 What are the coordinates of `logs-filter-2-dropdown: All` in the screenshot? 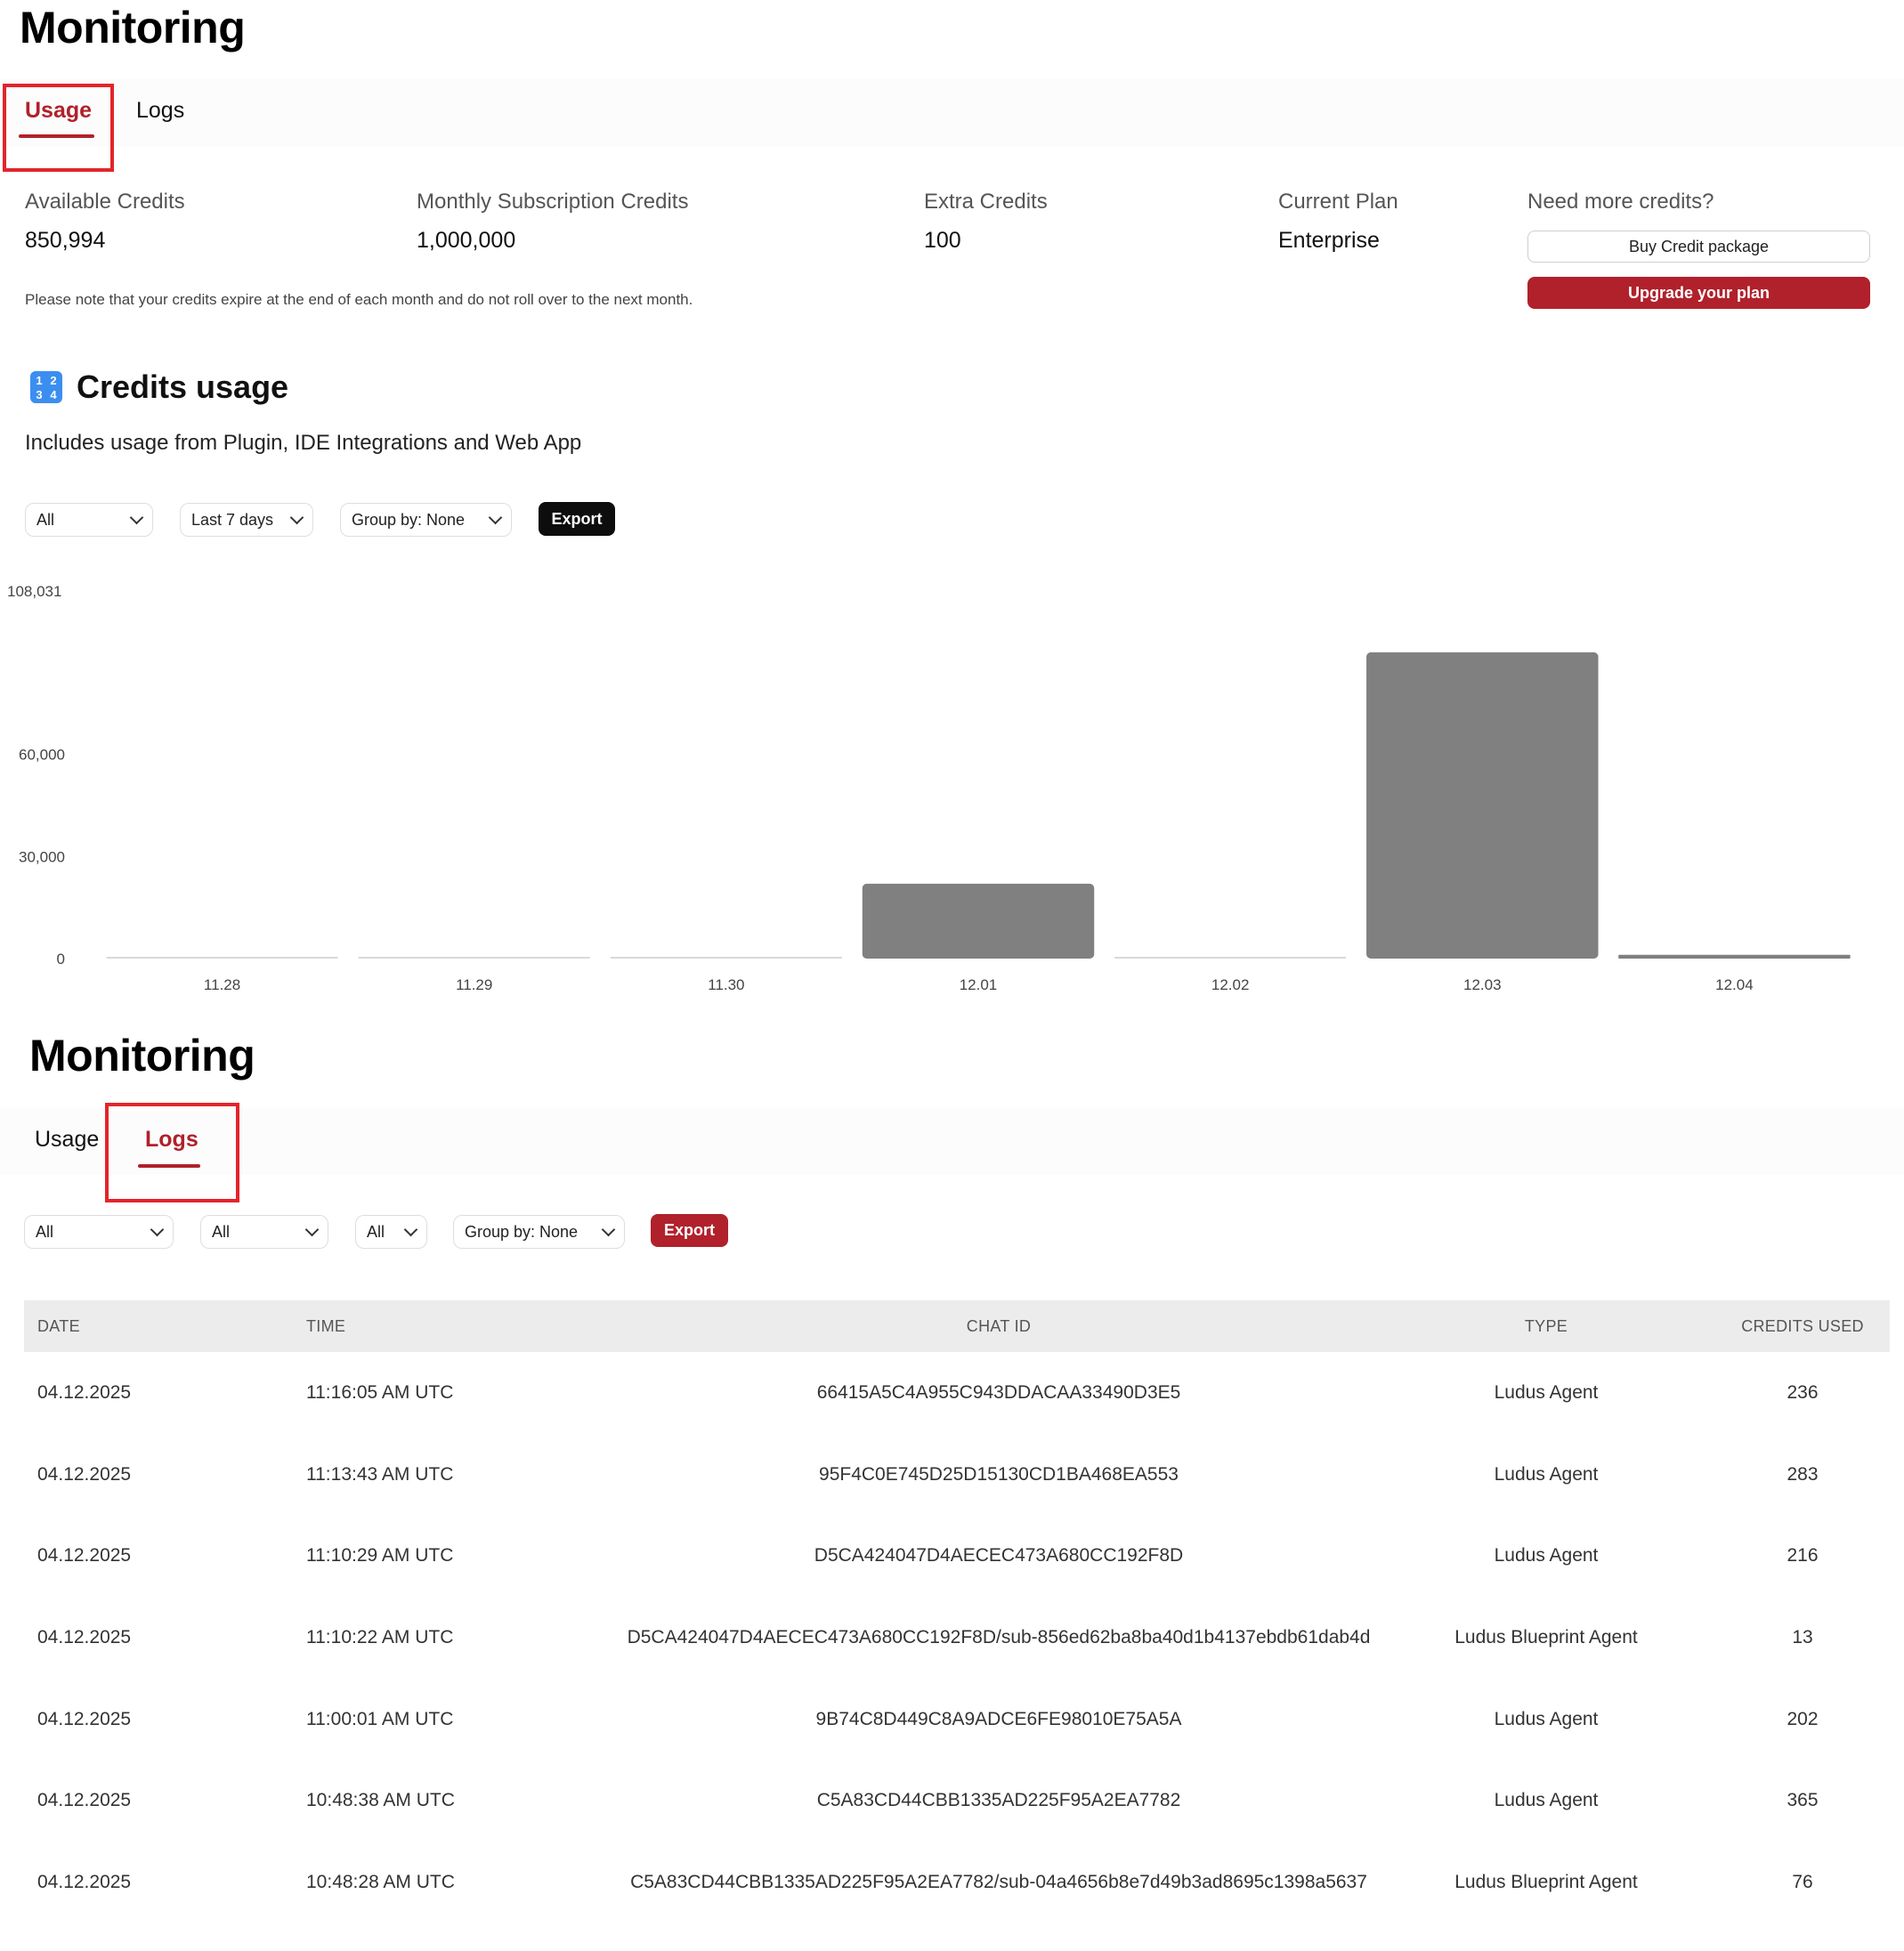 It's located at (264, 1232).